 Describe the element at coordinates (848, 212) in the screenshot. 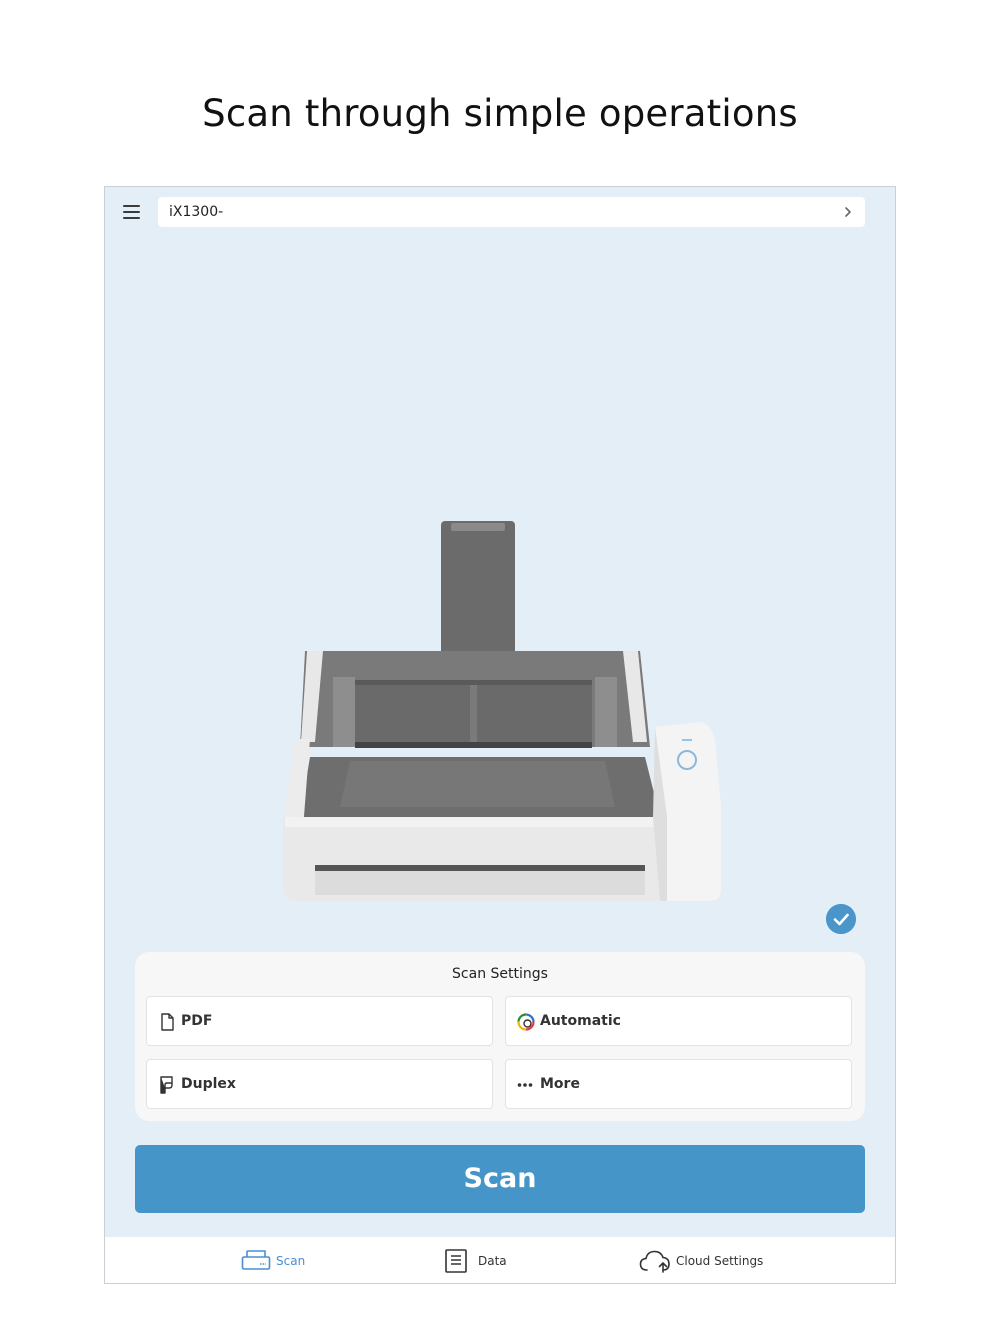

I see `chevron-right-icon` at that location.